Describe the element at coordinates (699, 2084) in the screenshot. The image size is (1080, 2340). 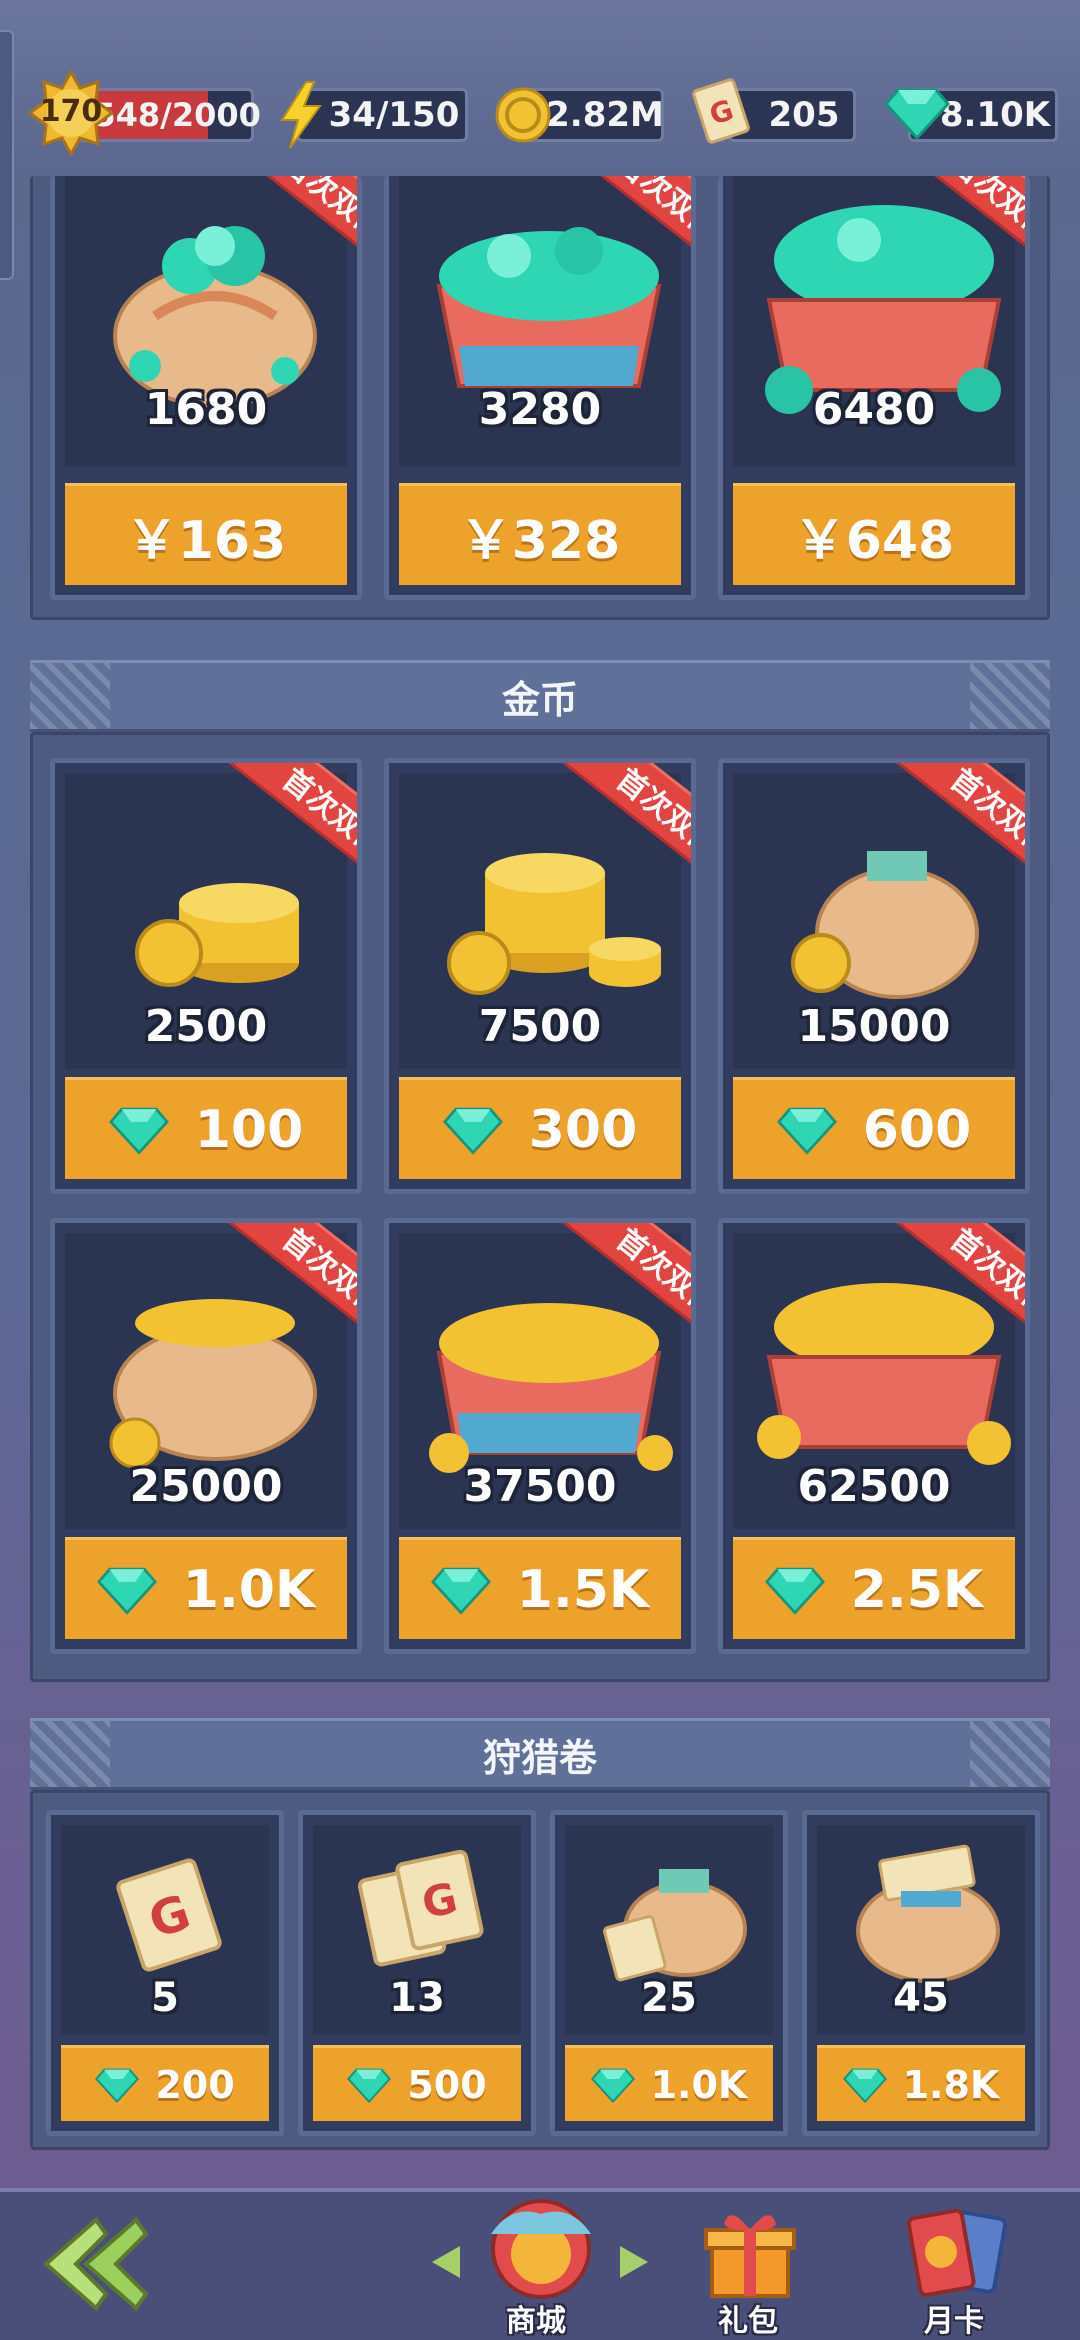
I see `ticket-pack-price: 1.0K` at that location.